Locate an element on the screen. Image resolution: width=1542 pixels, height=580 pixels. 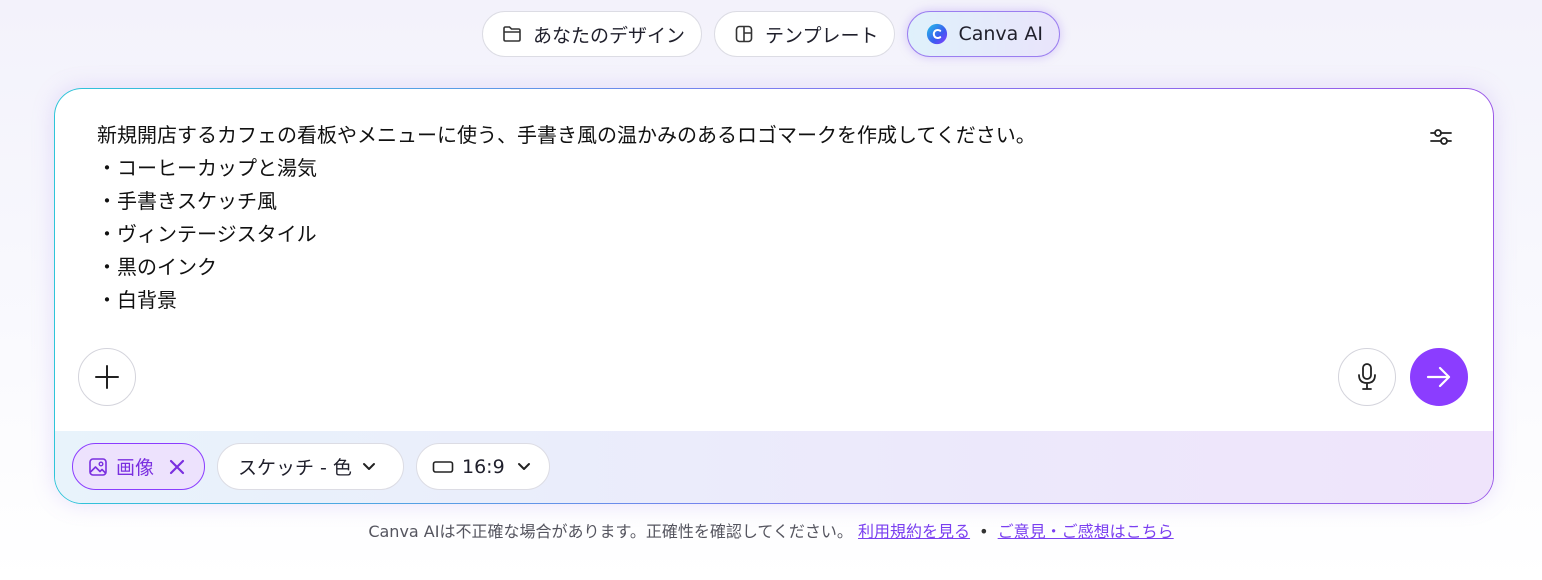
aspect-ratio-dropdown: 16:9 is located at coordinates (483, 466).